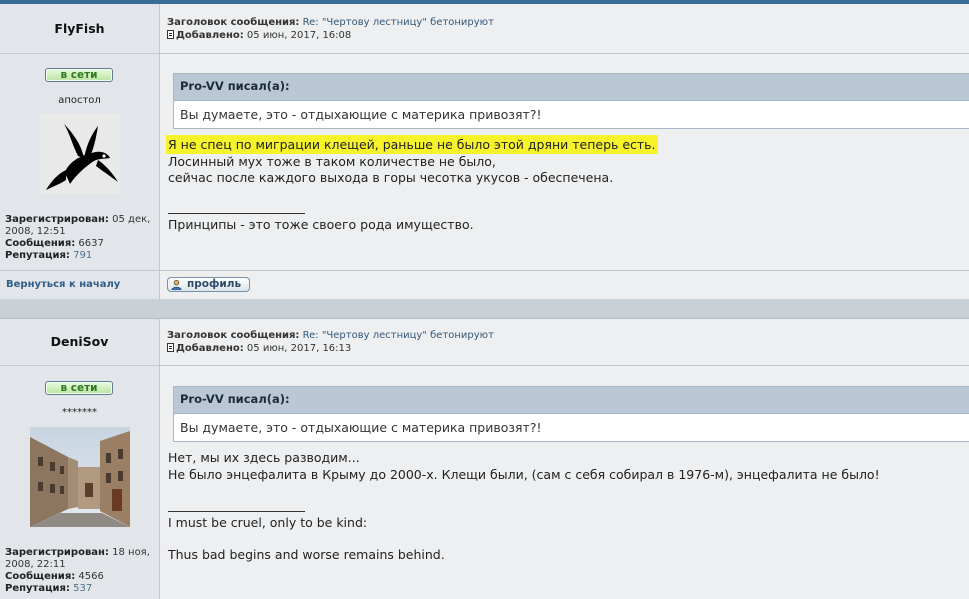  I want to click on post2-username: DeniSov, so click(79, 341).